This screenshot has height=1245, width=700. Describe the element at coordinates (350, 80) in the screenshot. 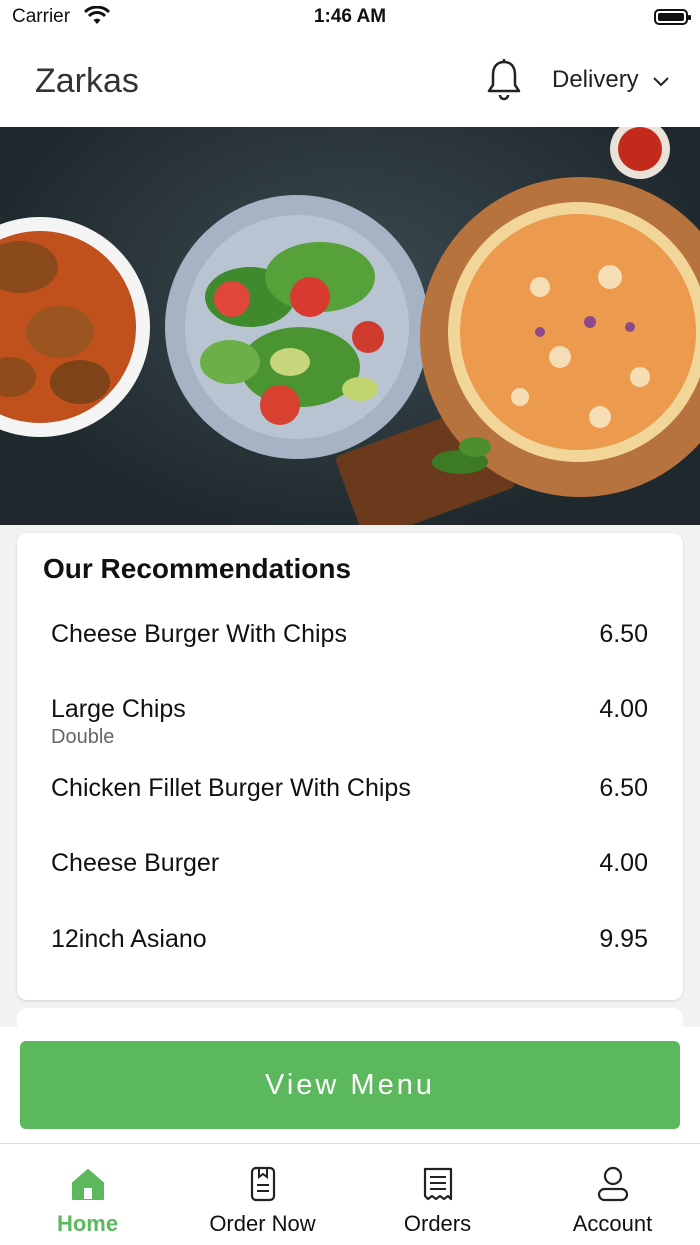

I see `app-header: Zarkas Delivery` at that location.